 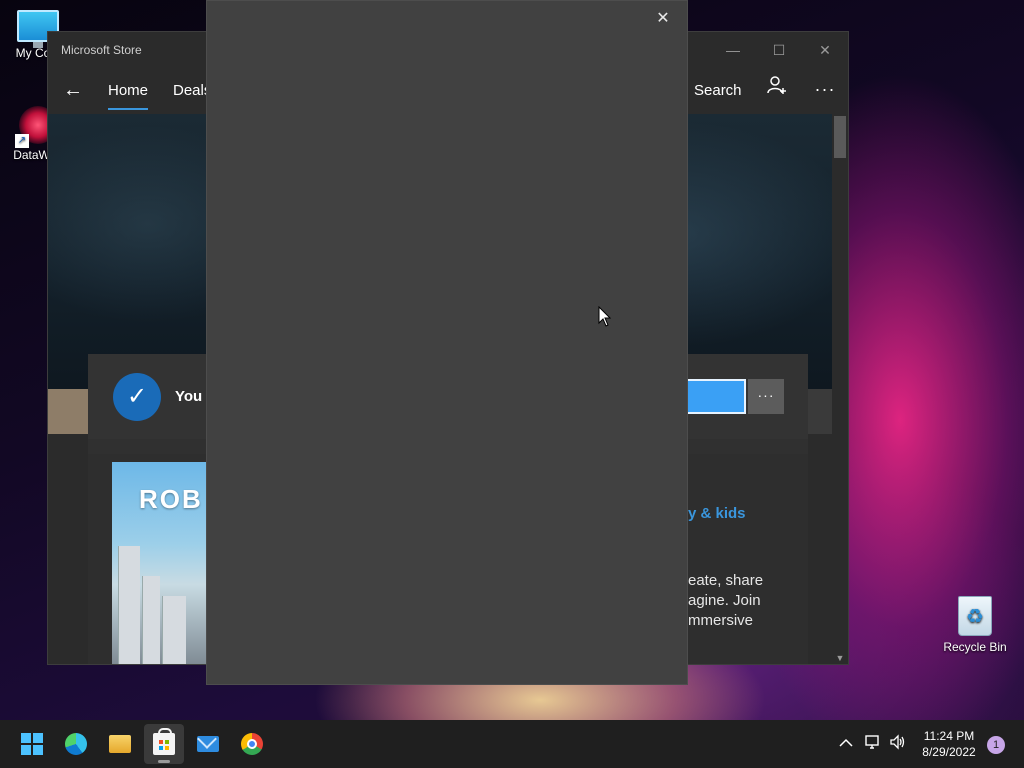 I want to click on network-icon-glyph, so click(x=872, y=742).